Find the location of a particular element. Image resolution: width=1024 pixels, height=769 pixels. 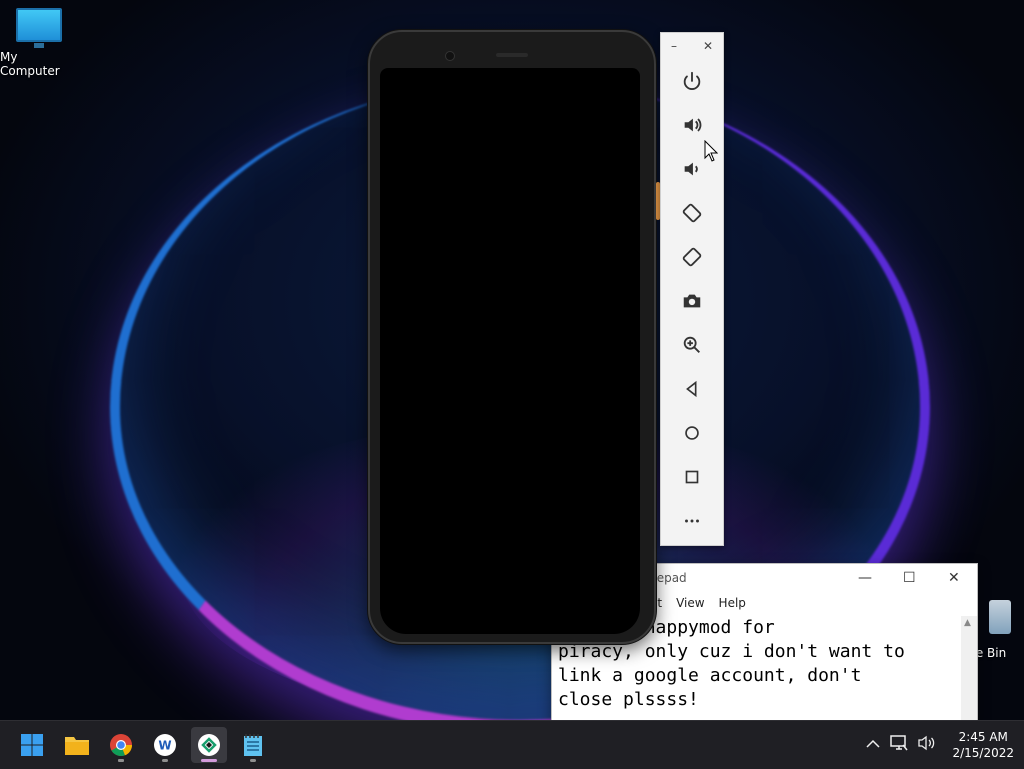

rotate-left-button is located at coordinates (692, 213).